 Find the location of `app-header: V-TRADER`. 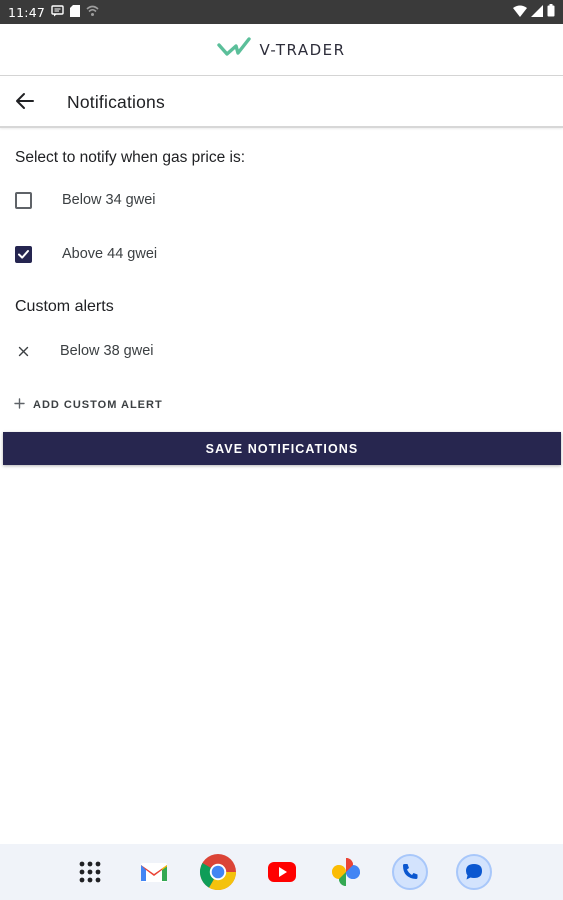

app-header: V-TRADER is located at coordinates (281, 50).